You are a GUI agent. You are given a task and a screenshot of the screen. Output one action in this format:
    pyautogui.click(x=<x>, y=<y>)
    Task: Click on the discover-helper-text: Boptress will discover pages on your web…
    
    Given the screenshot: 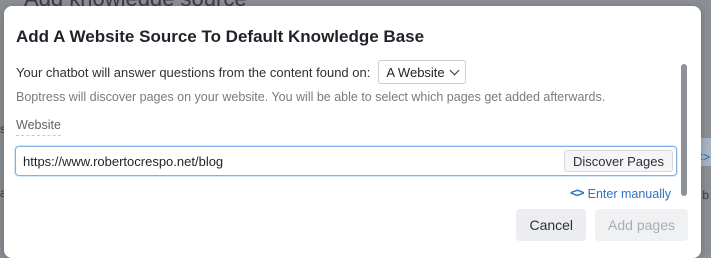 What is the action you would take?
    pyautogui.click(x=311, y=97)
    